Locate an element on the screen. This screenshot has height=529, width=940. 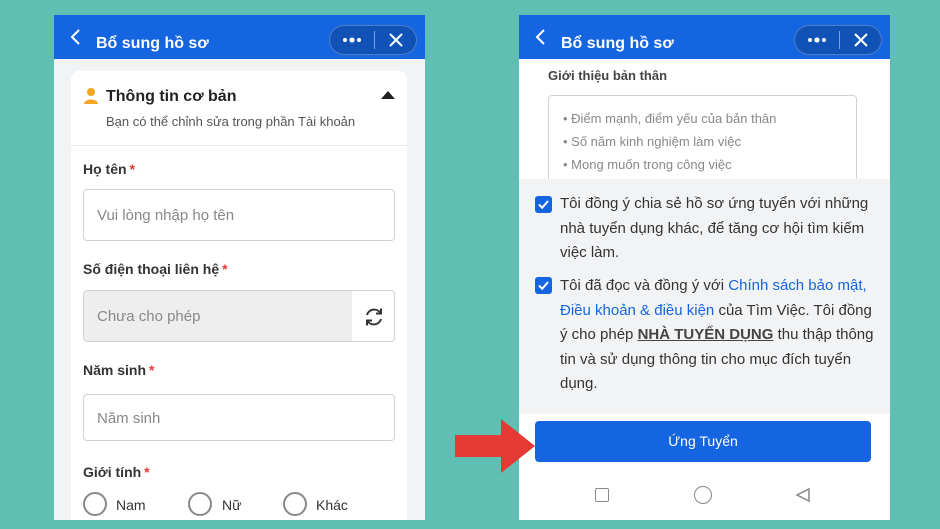
birth-year-label: Năm sinh * is located at coordinates (118, 370).